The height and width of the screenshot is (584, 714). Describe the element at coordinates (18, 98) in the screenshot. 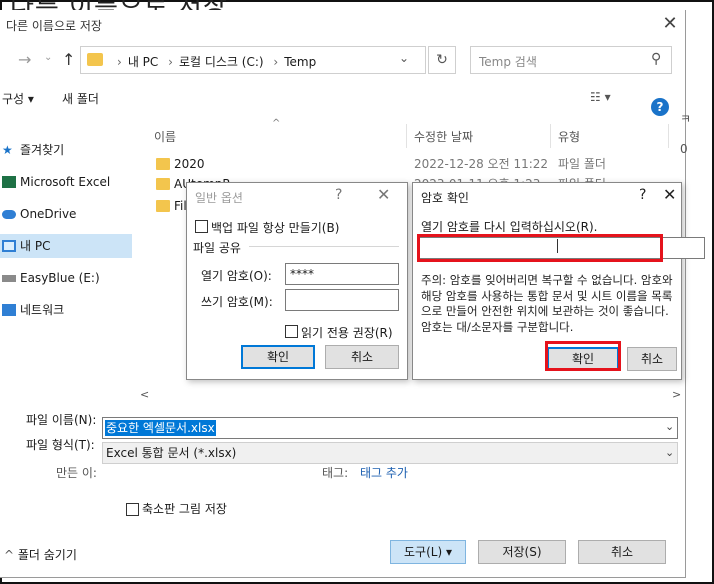

I see `organize-button: 구성 ▾` at that location.